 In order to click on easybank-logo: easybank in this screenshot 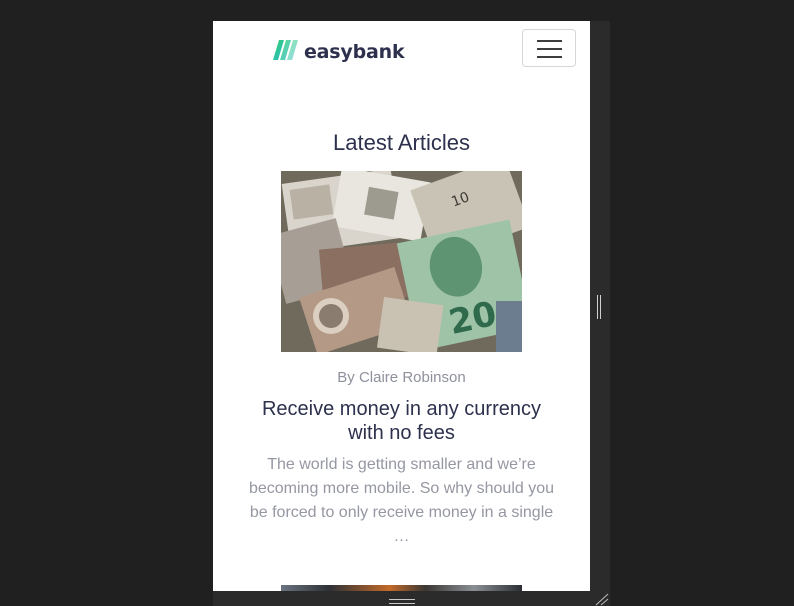, I will do `click(339, 52)`.